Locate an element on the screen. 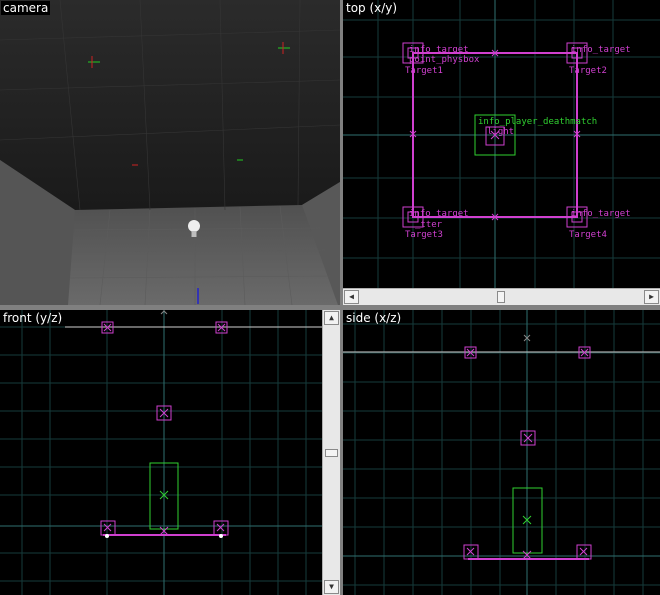 The width and height of the screenshot is (660, 595). top-label-target2-class: info_target is located at coordinates (601, 50).